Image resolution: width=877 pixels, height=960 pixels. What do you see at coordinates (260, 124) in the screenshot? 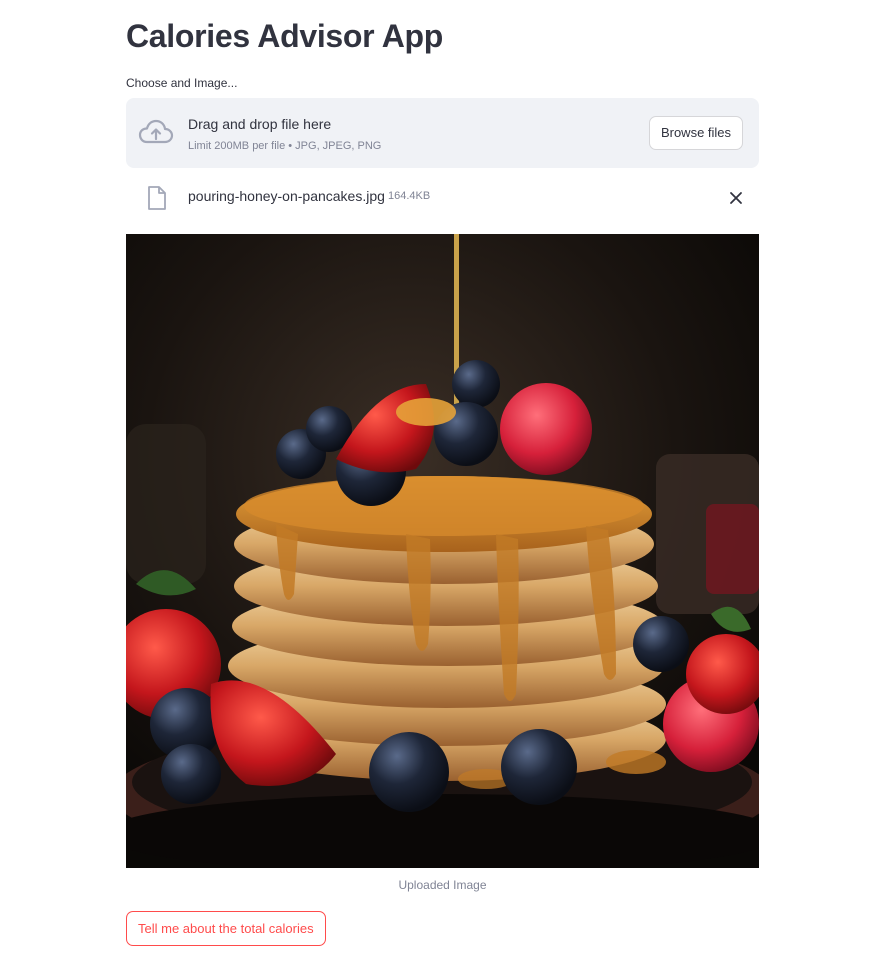
I see `dropzone-instructions: Drag and drop file here` at bounding box center [260, 124].